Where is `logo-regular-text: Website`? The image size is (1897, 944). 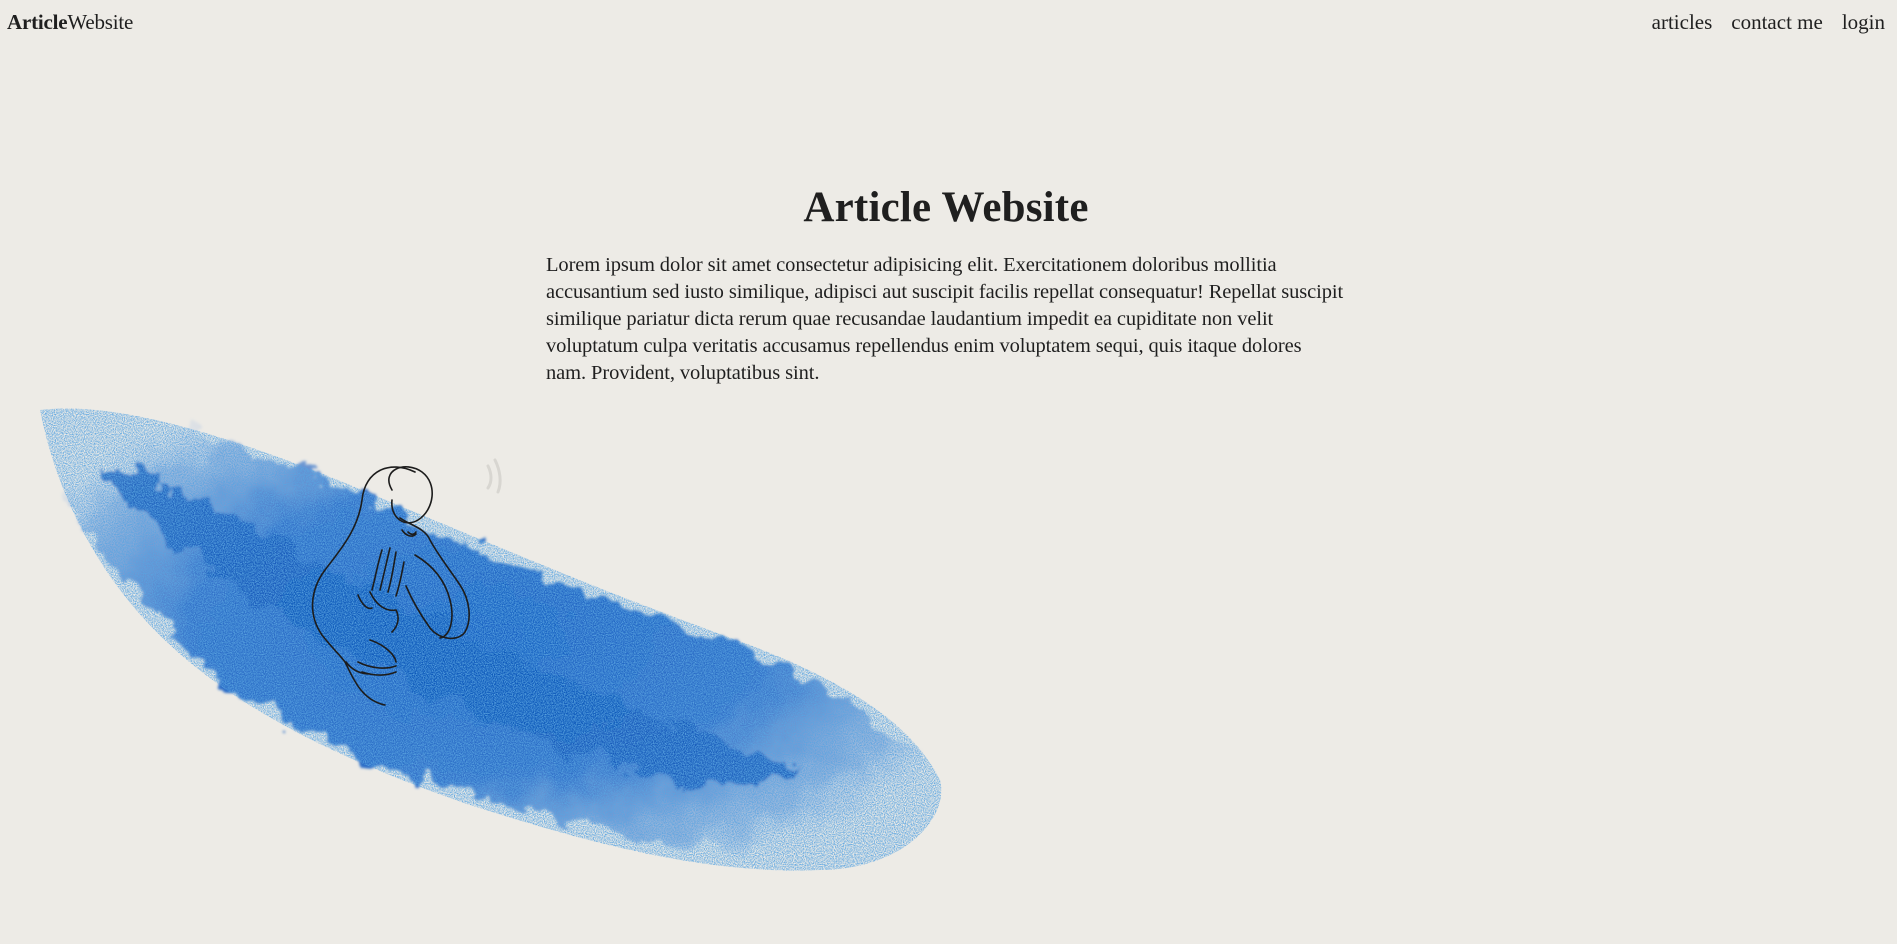 logo-regular-text: Website is located at coordinates (100, 22).